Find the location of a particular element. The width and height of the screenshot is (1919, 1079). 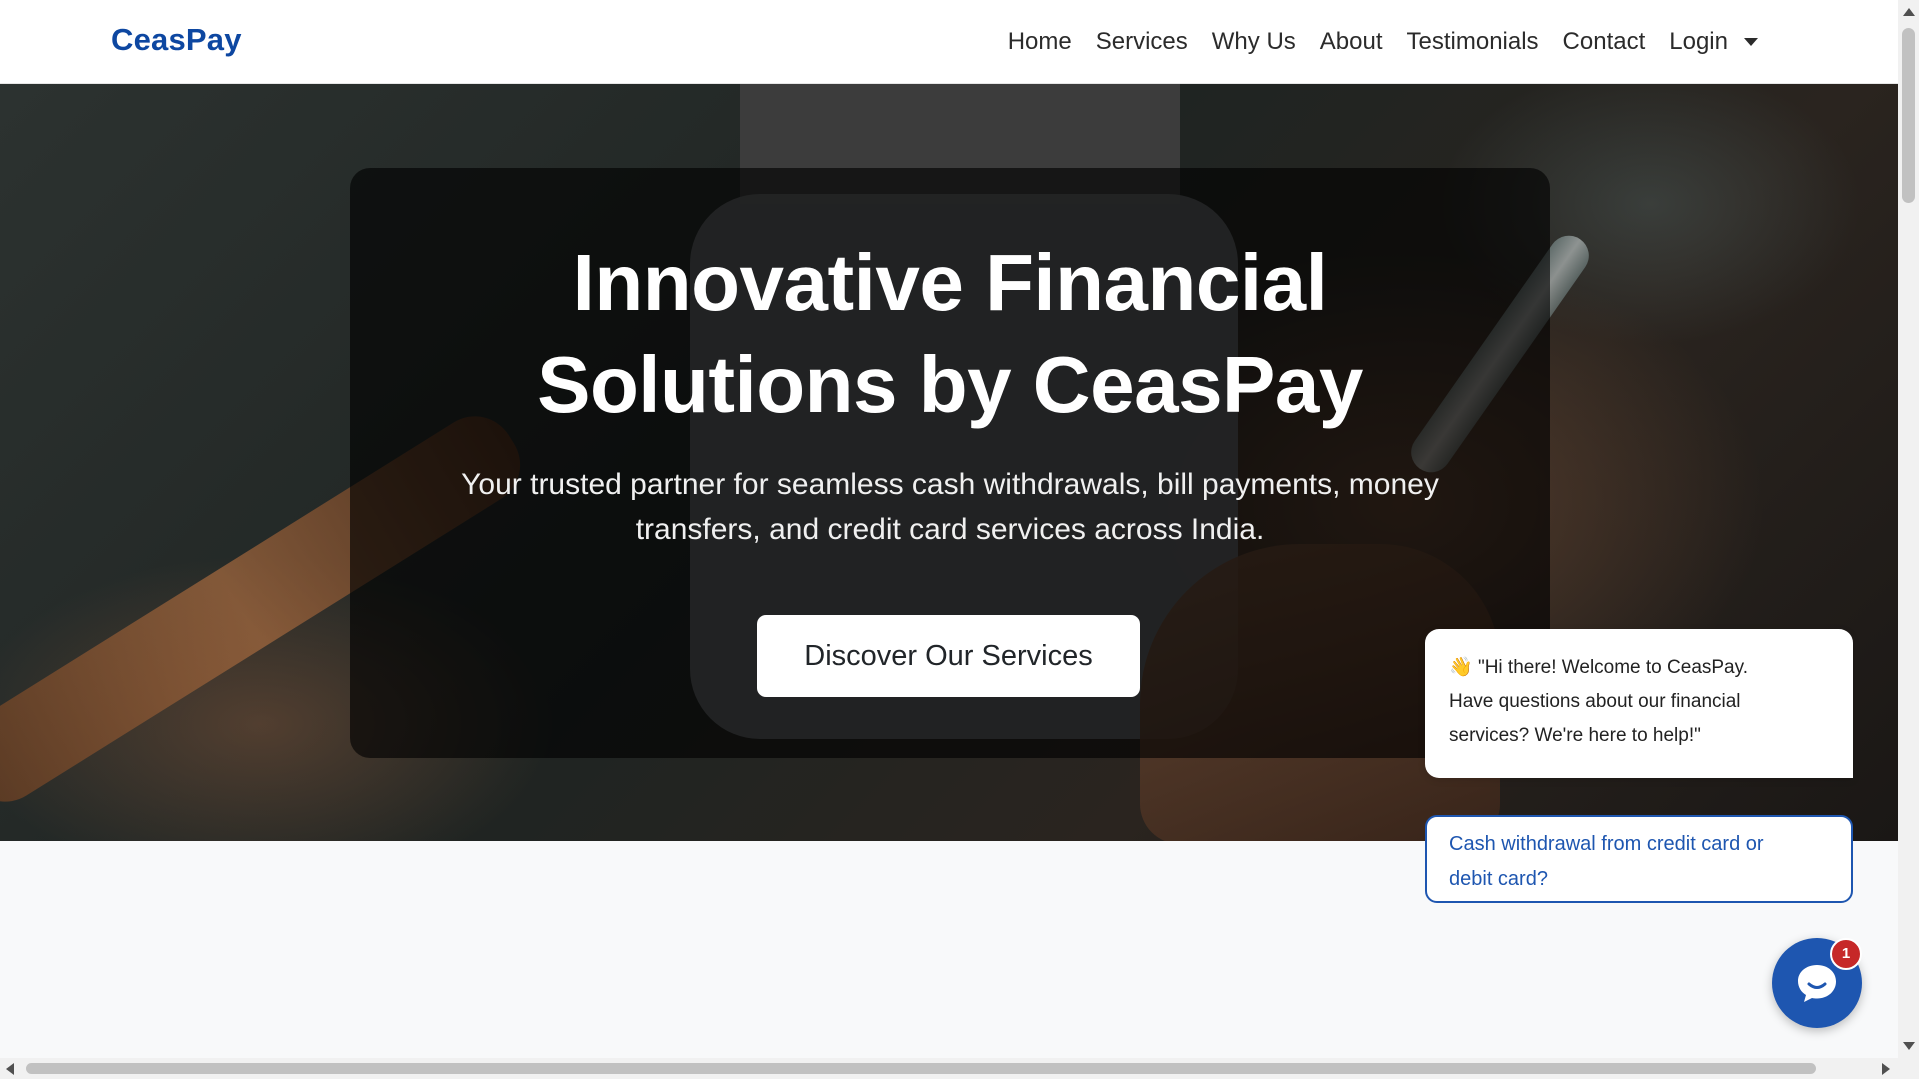

login-label: Login is located at coordinates (1698, 41).